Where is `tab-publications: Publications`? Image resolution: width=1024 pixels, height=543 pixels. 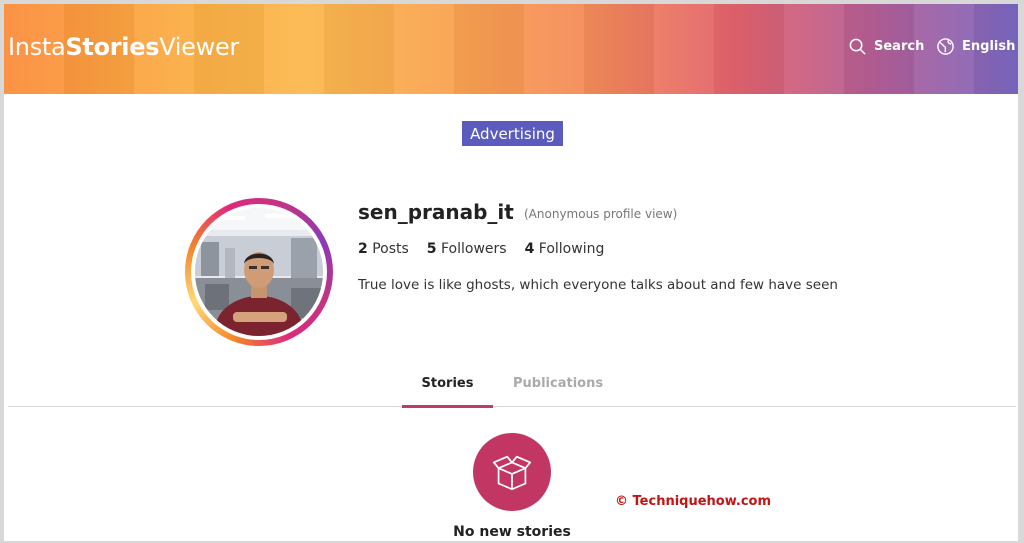
tab-publications: Publications is located at coordinates (558, 383).